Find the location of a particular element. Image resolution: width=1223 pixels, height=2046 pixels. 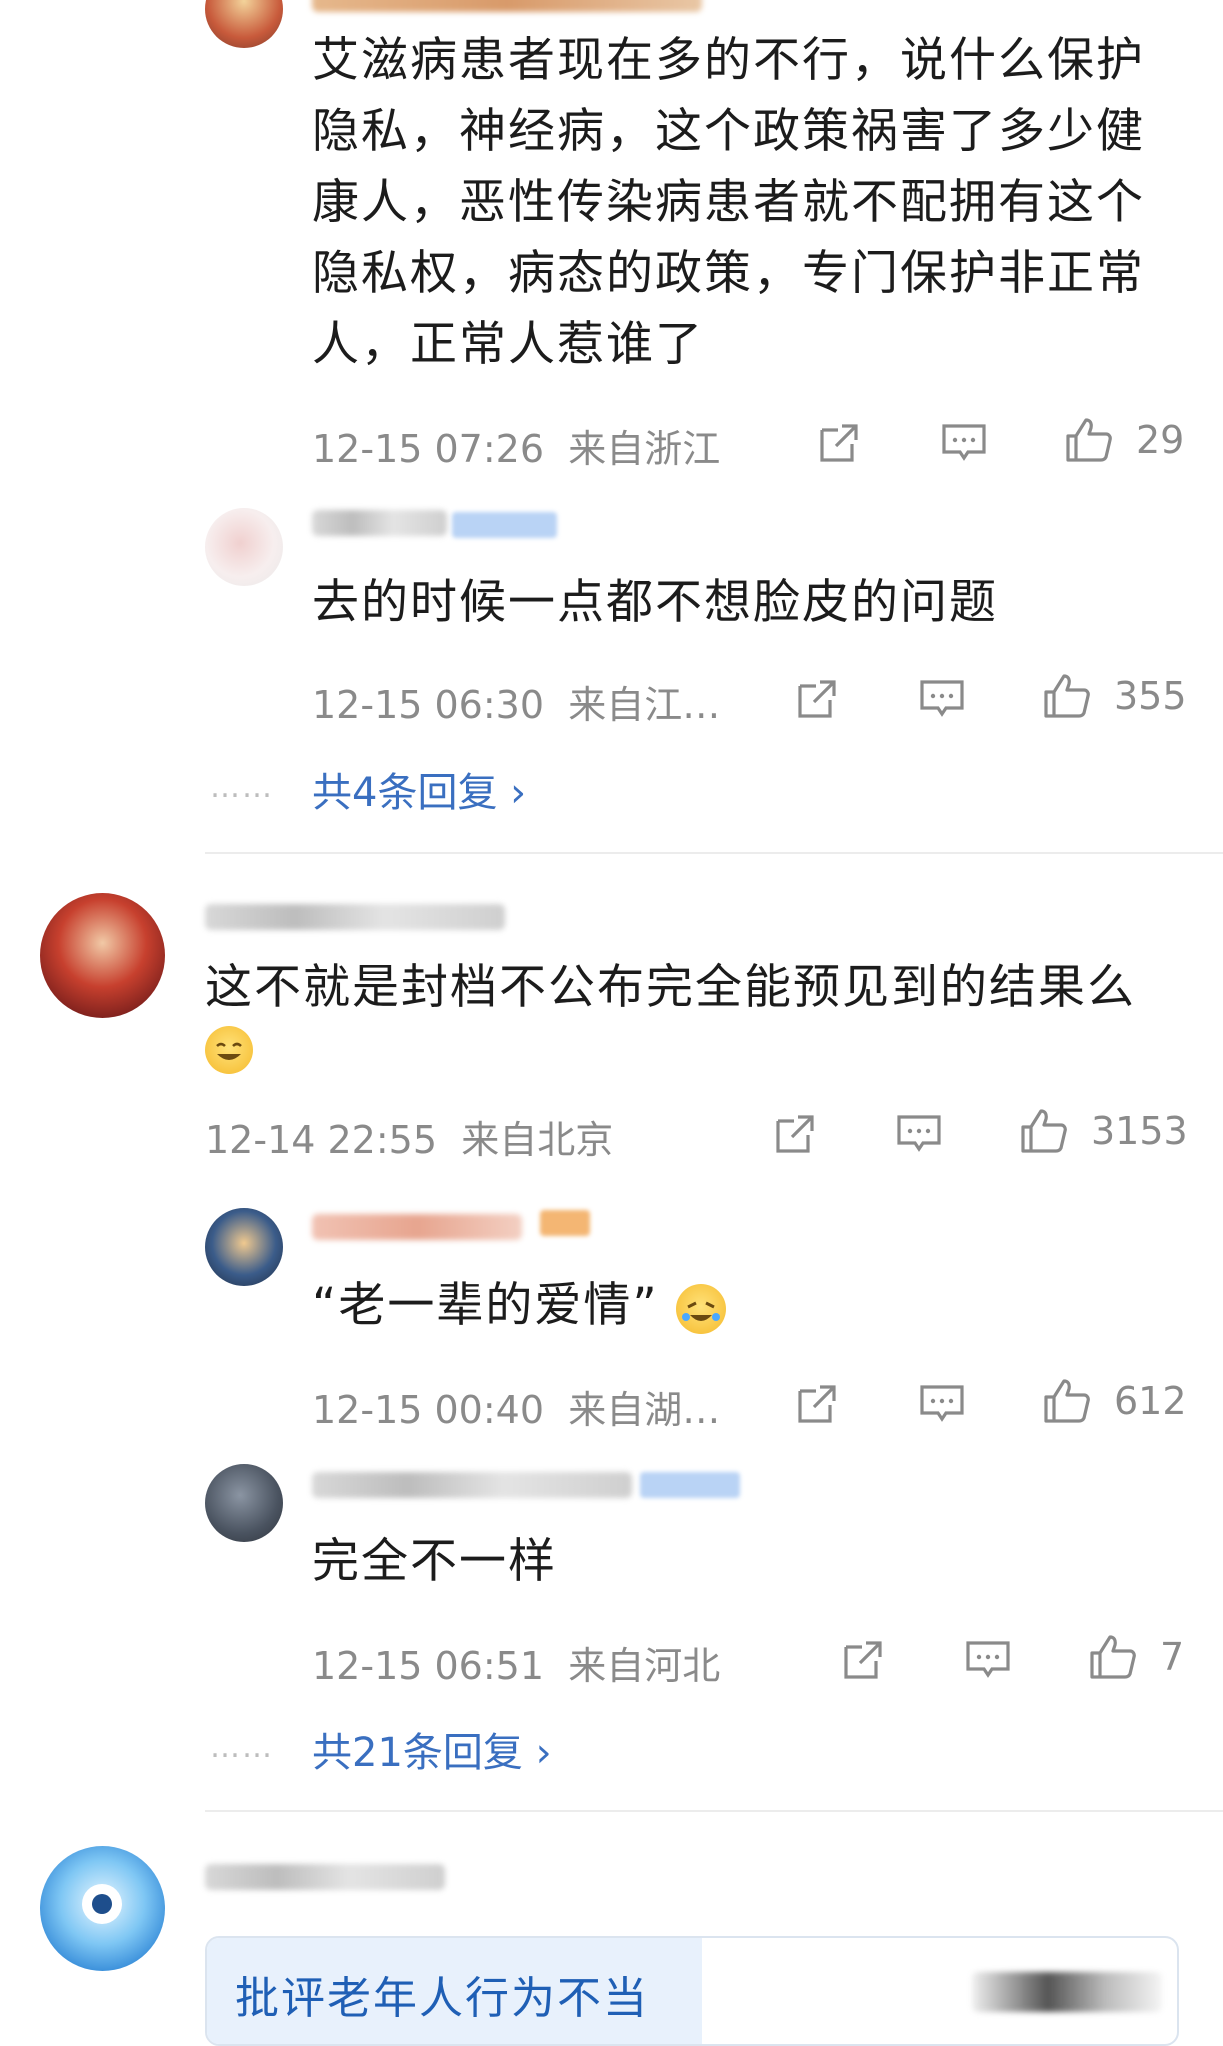

comment-time: 12-14 22:55 来自北京 is located at coordinates (409, 1140).